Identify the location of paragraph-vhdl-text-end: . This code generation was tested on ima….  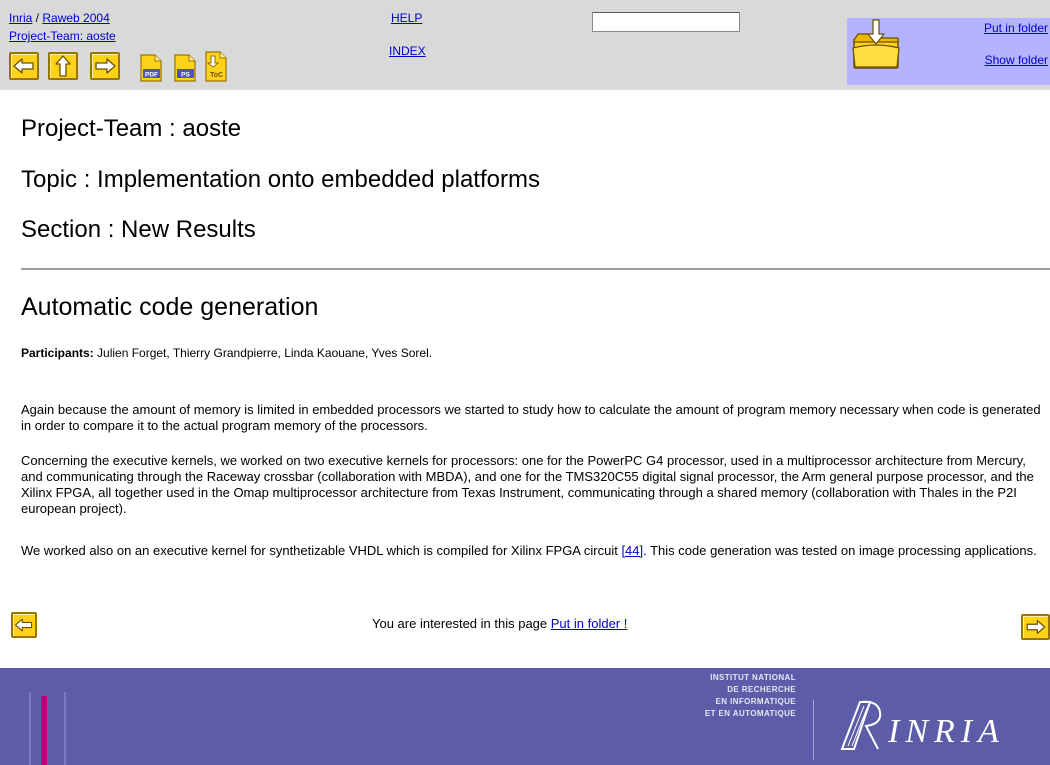
(840, 550).